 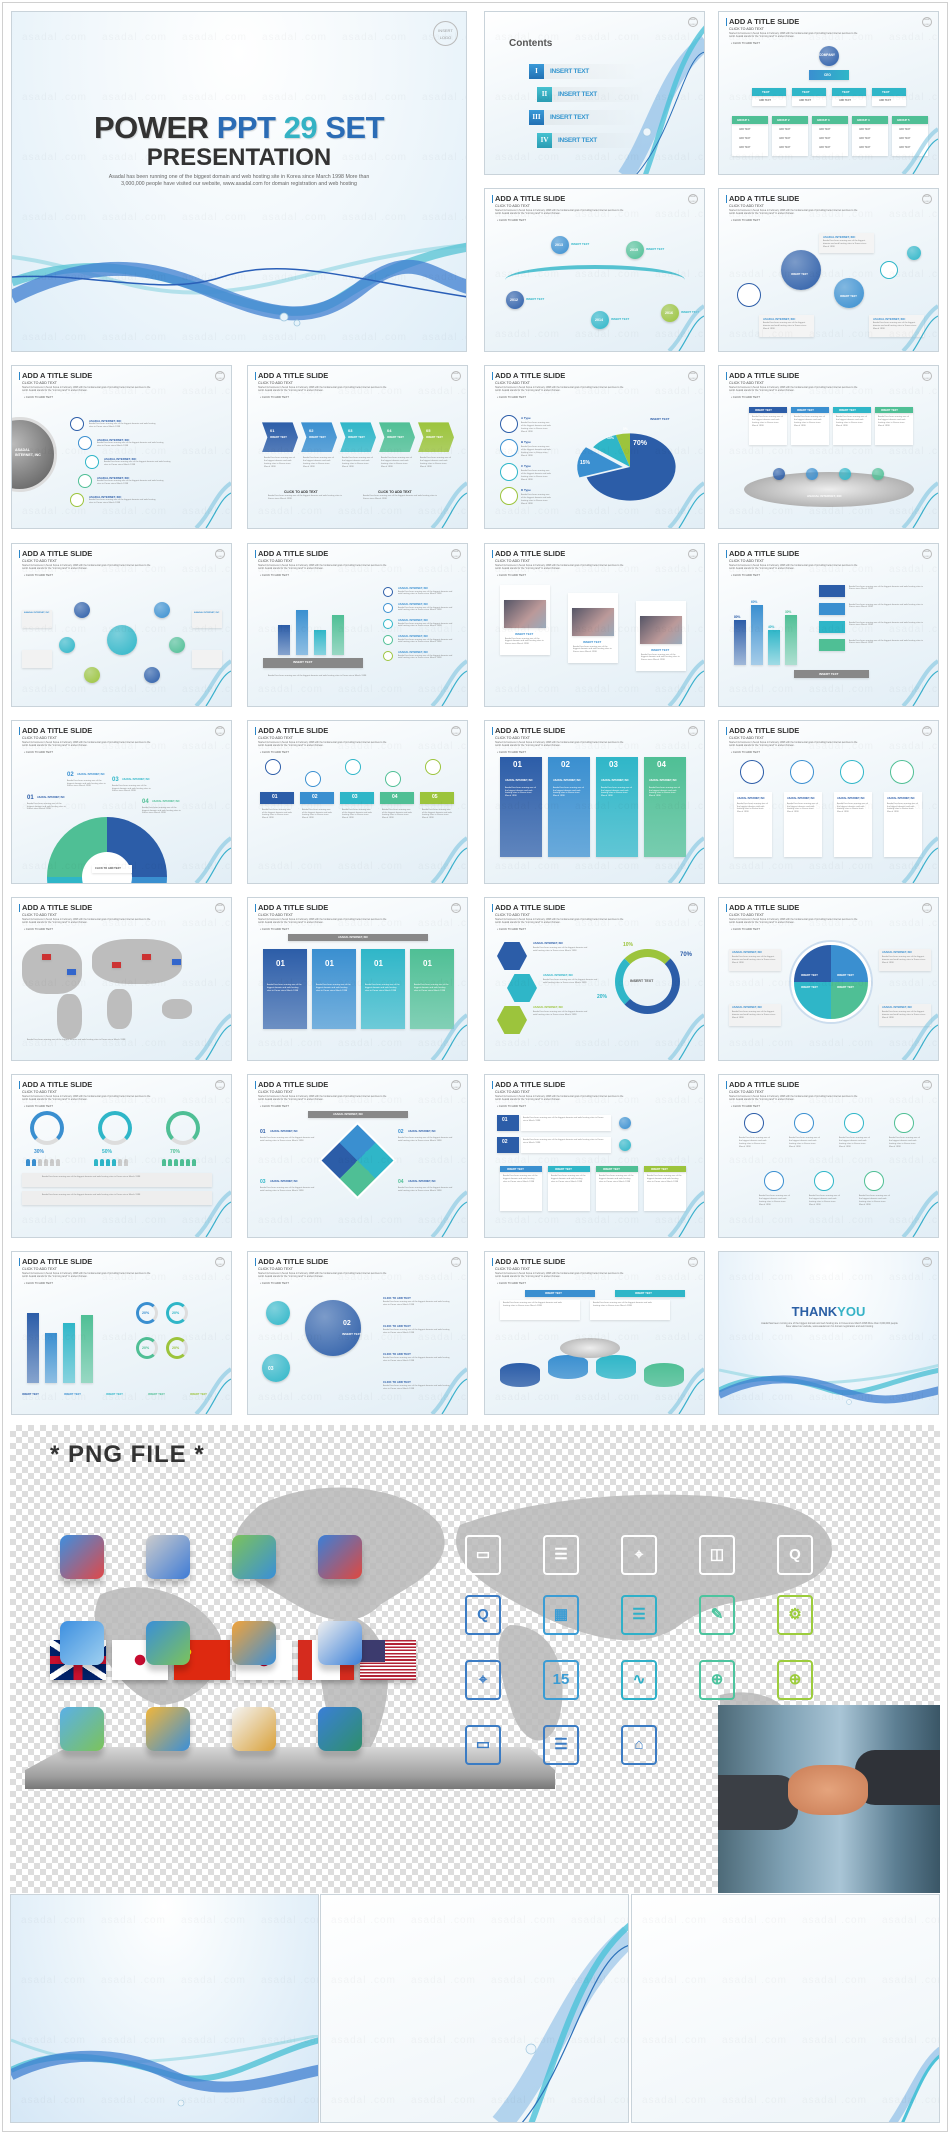 What do you see at coordinates (561, 1615) in the screenshot?
I see `sim-card-icon: ▦` at bounding box center [561, 1615].